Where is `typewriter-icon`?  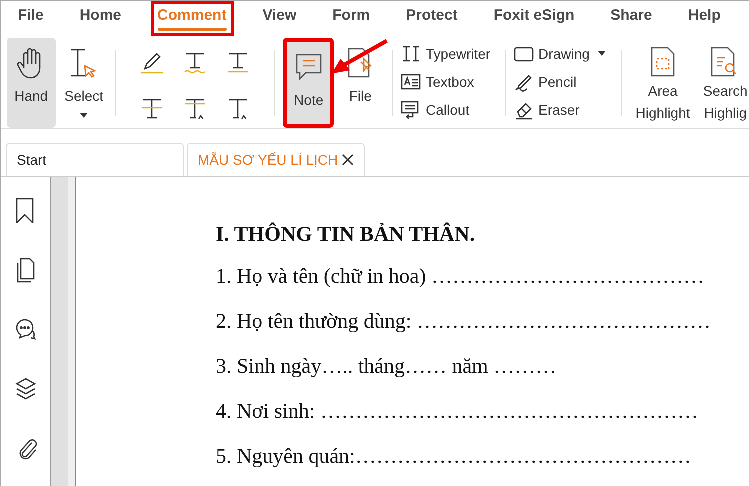 typewriter-icon is located at coordinates (411, 54).